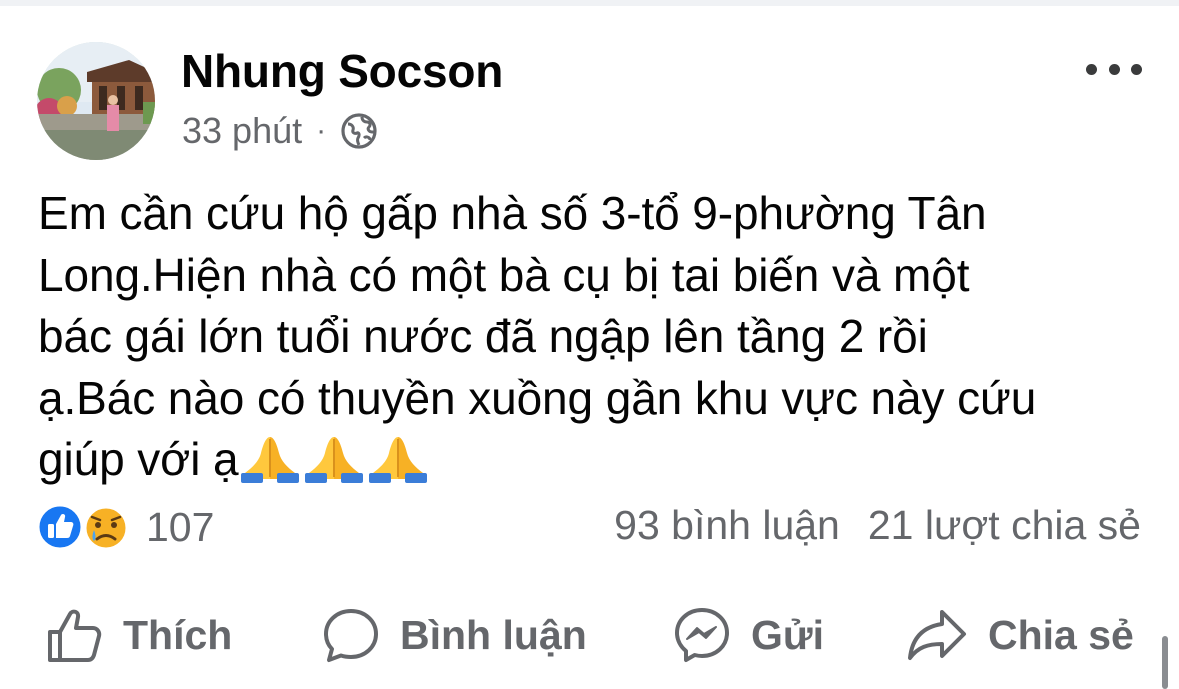 Image resolution: width=1179 pixels, height=689 pixels. I want to click on share-label: Chia sẻ, so click(1061, 634).